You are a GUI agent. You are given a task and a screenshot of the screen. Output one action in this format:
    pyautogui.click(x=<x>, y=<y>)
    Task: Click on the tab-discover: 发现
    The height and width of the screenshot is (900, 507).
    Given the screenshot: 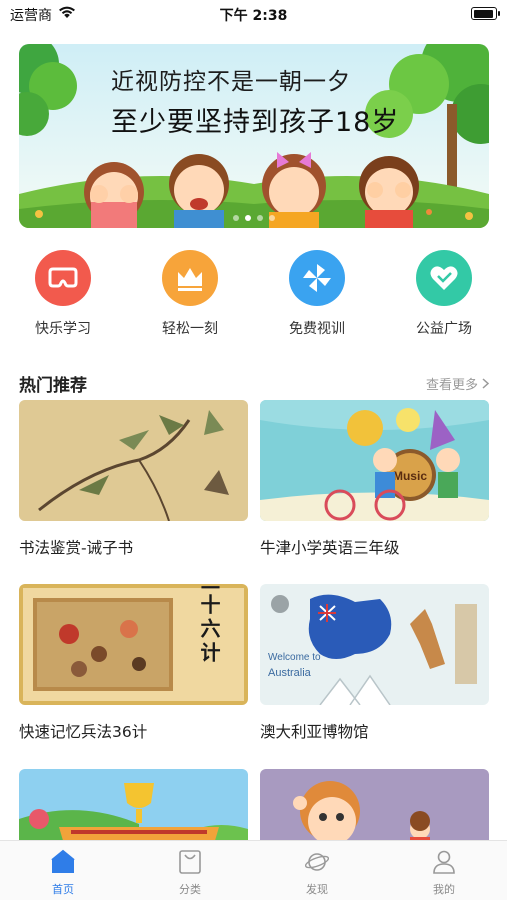 What is the action you would take?
    pyautogui.click(x=317, y=873)
    